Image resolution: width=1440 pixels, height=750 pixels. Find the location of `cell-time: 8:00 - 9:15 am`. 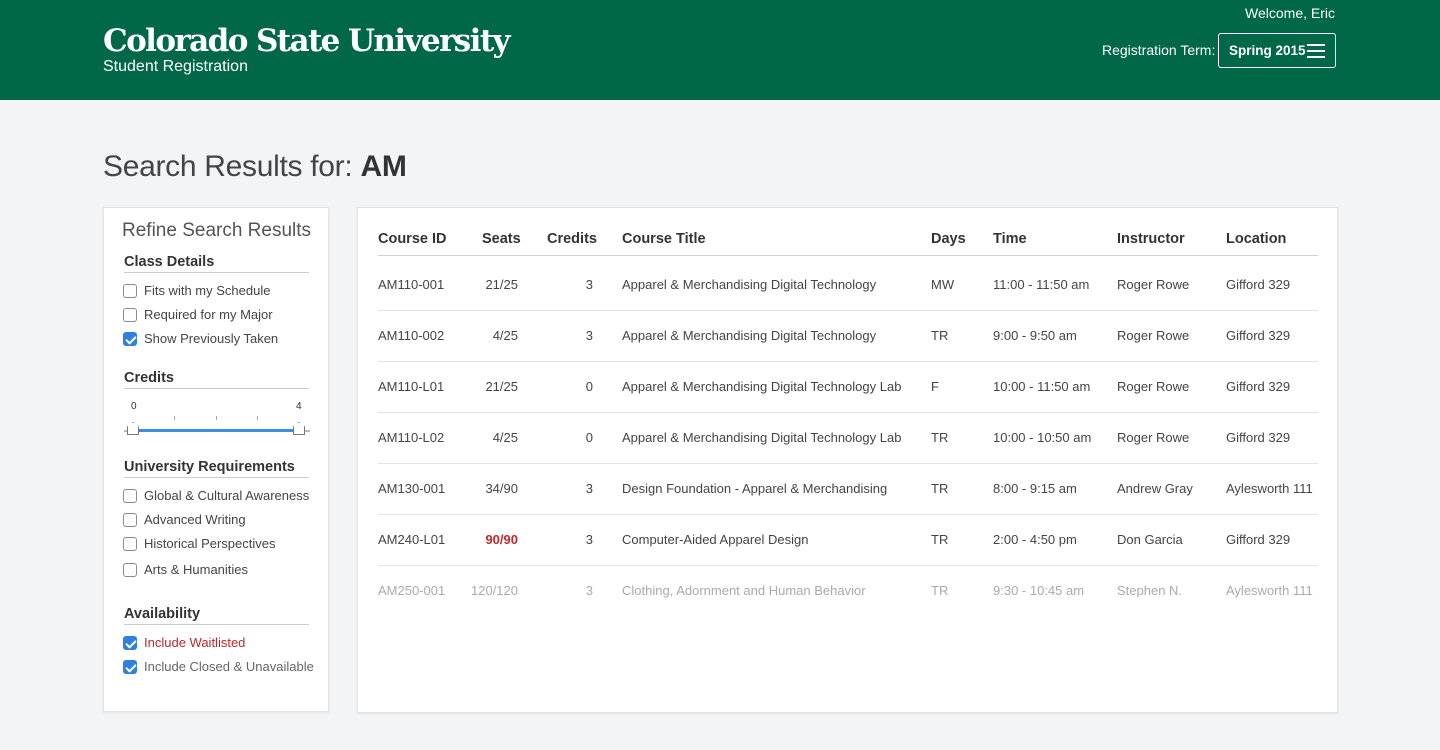

cell-time: 8:00 - 9:15 am is located at coordinates (1035, 488).